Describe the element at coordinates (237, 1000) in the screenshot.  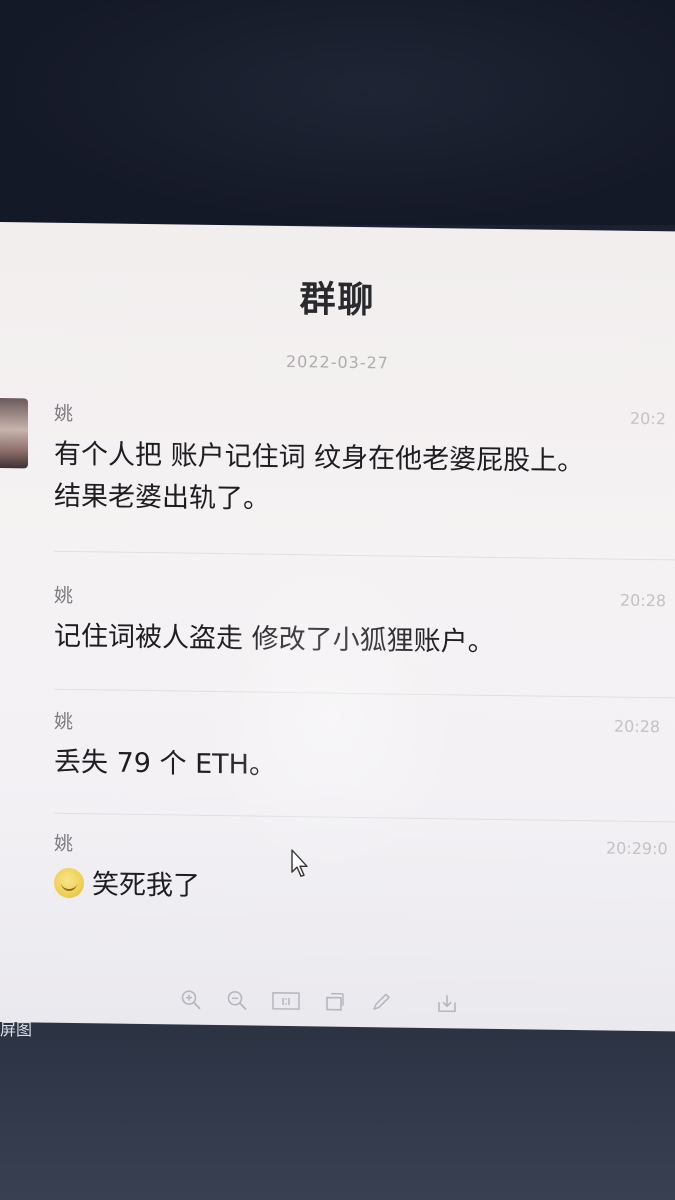
I see `zoom-out-icon` at that location.